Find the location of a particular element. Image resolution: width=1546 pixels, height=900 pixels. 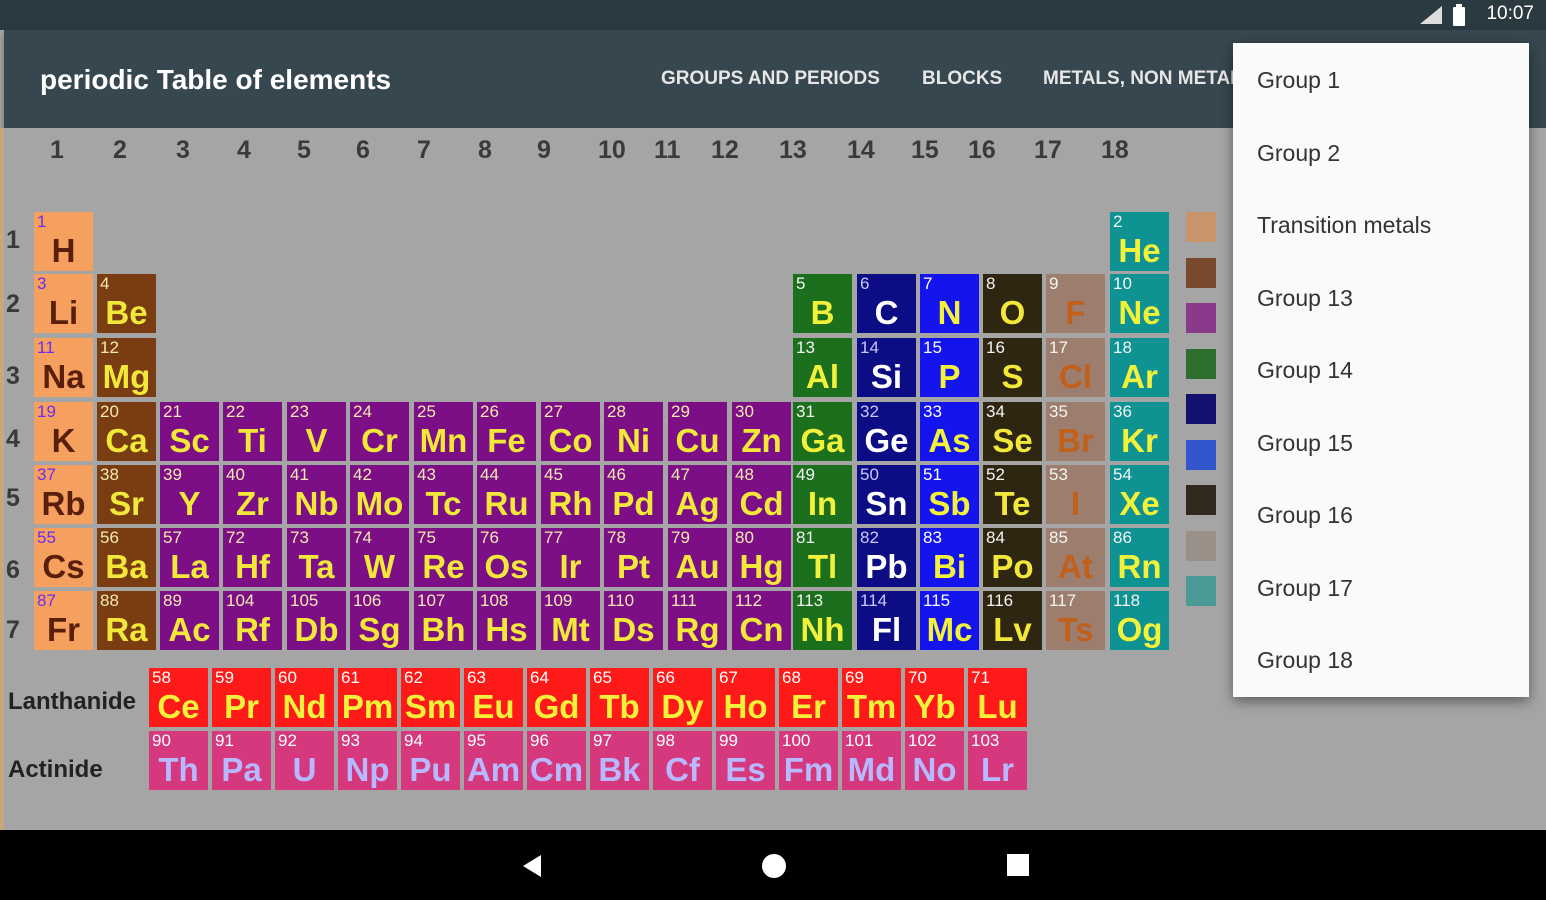

element-cf: 98 Cf is located at coordinates (682, 760).